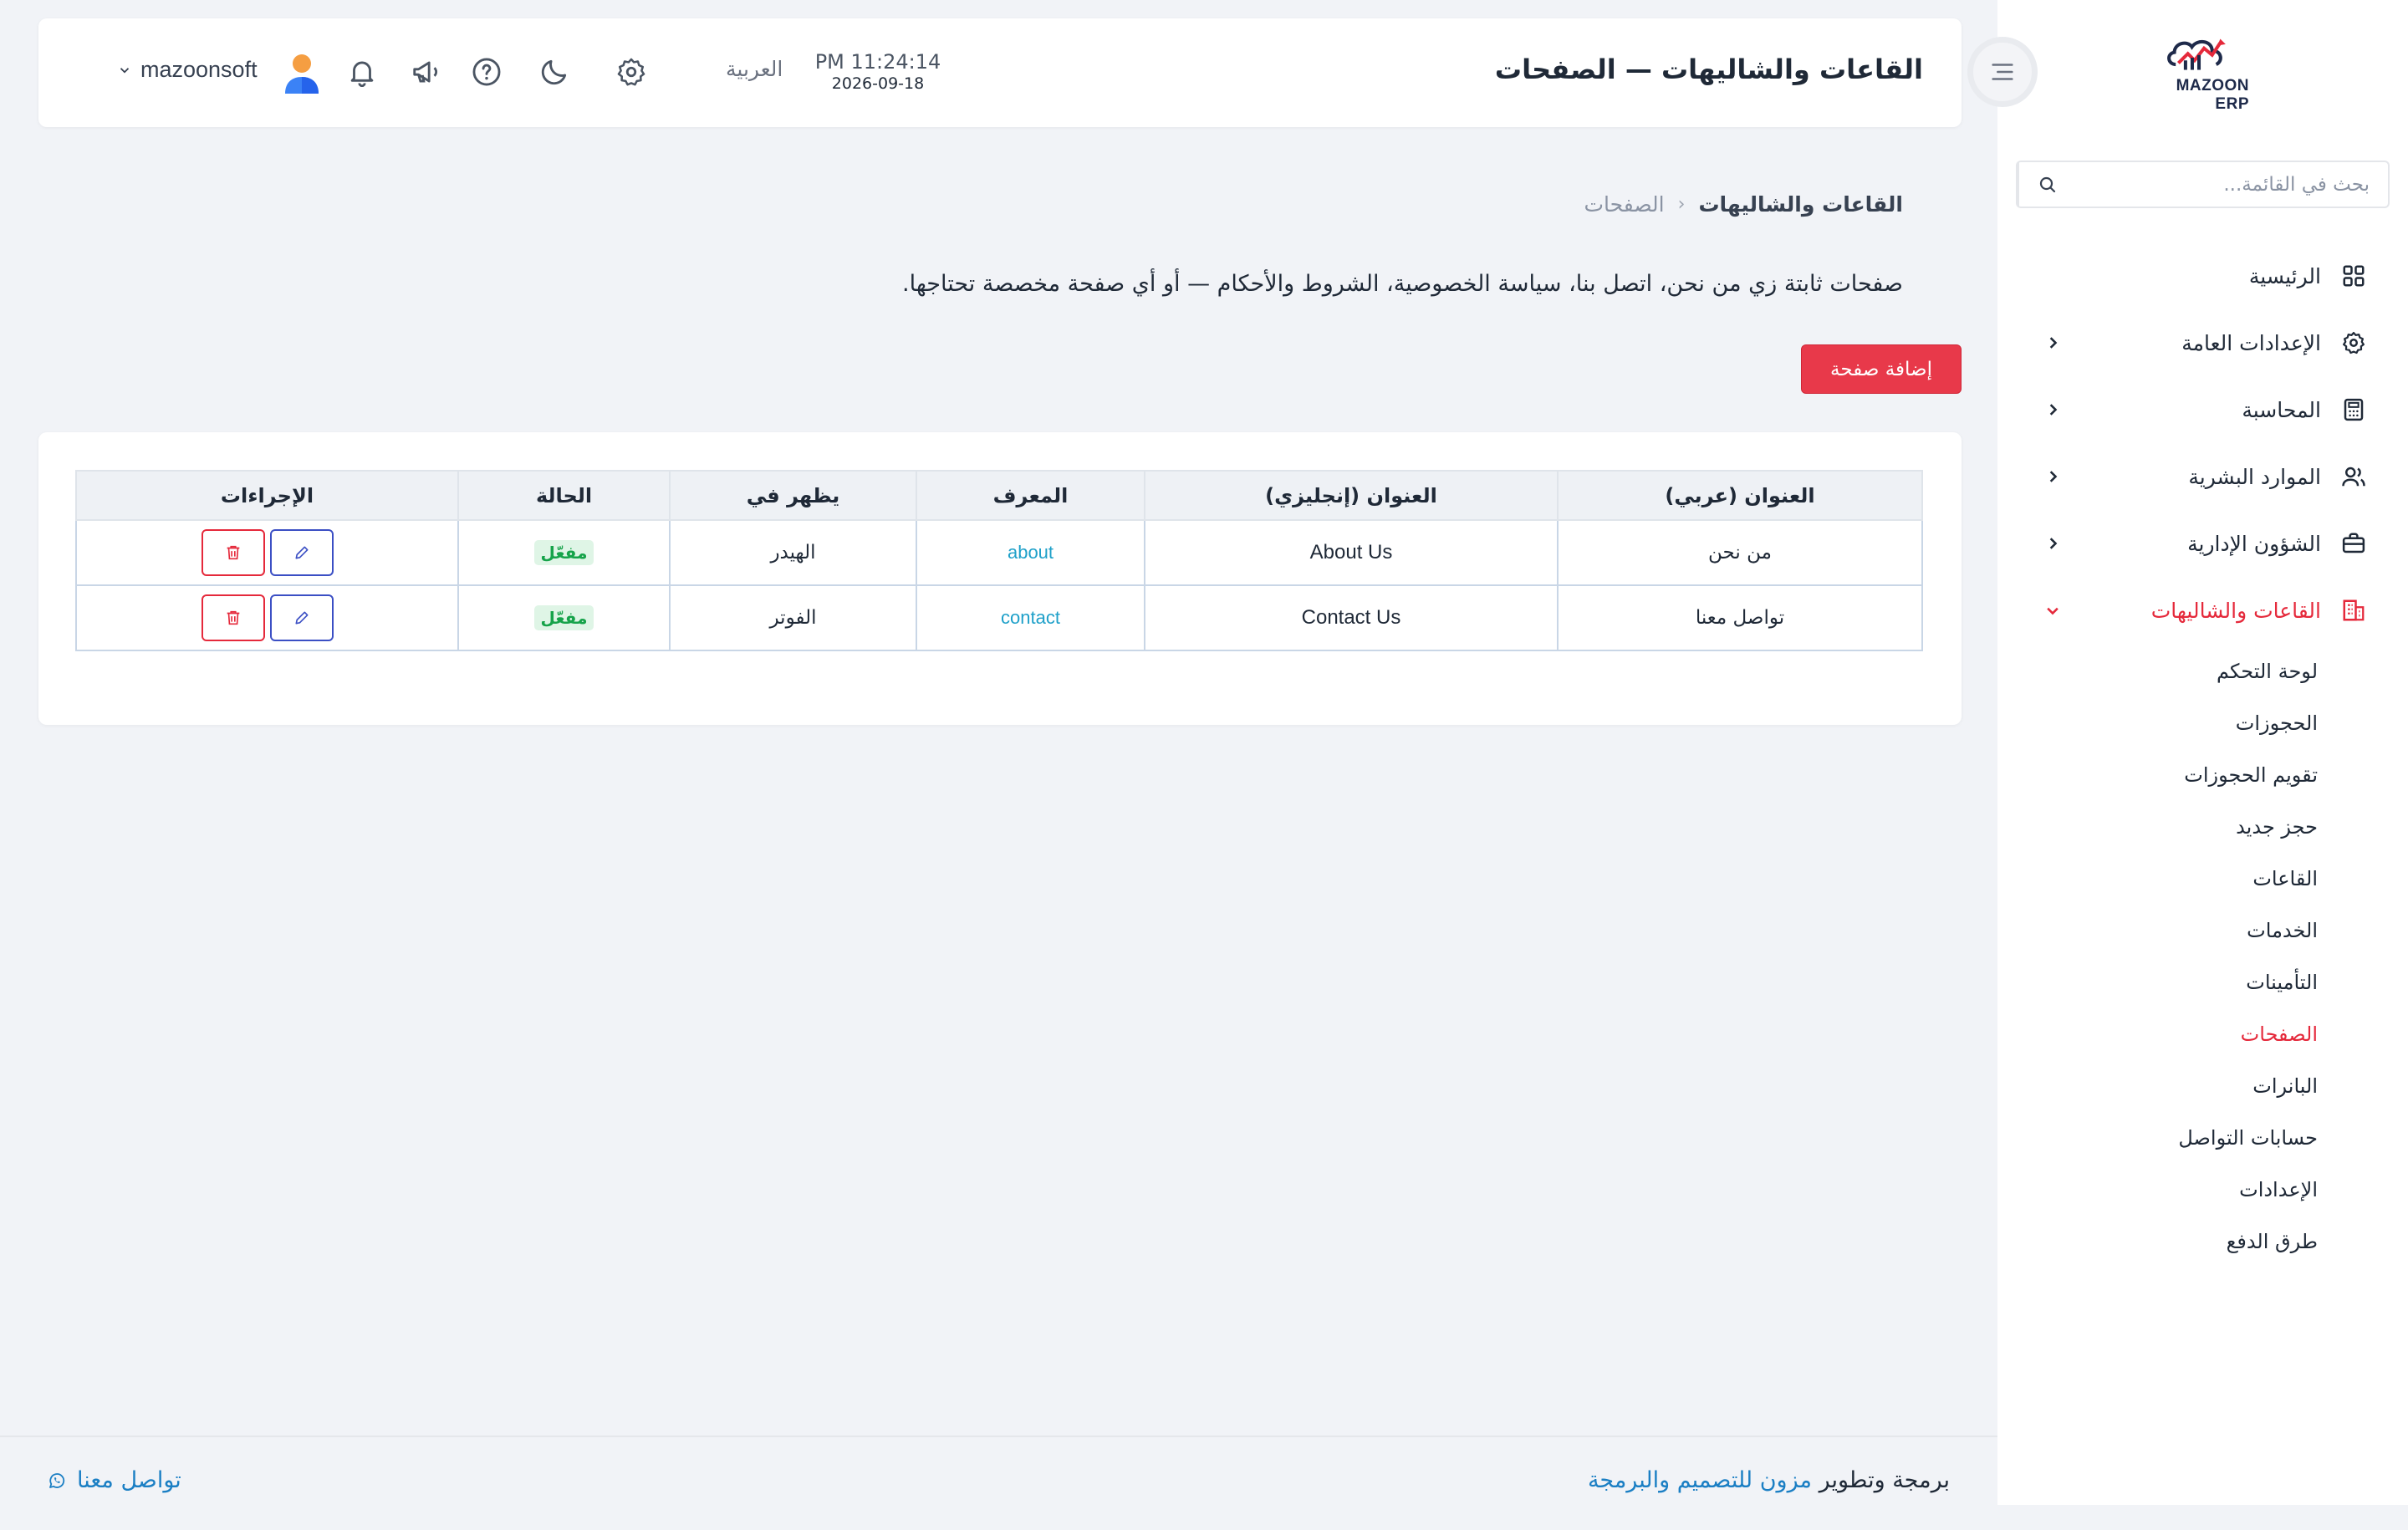 Image resolution: width=2408 pixels, height=1530 pixels. Describe the element at coordinates (2202, 827) in the screenshot. I see `submenu-item-new-booking: حجز جديد` at that location.